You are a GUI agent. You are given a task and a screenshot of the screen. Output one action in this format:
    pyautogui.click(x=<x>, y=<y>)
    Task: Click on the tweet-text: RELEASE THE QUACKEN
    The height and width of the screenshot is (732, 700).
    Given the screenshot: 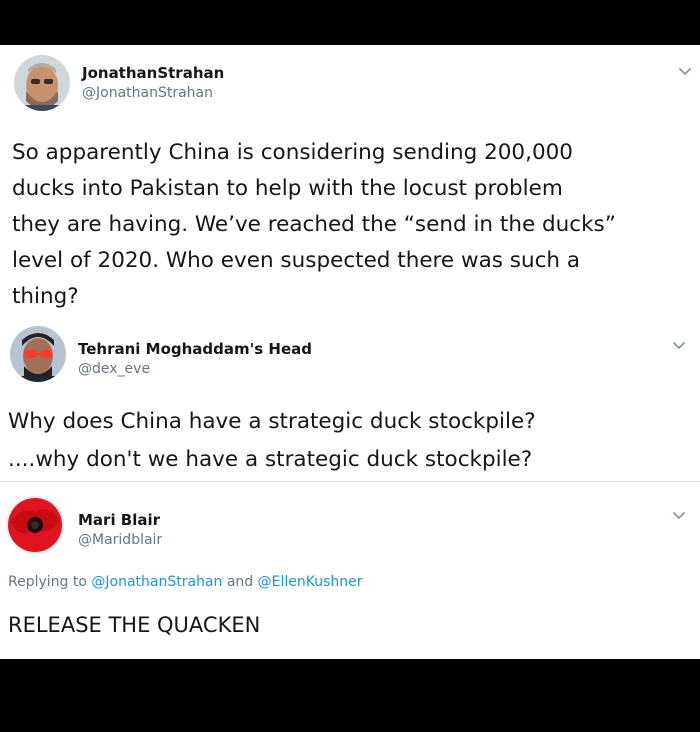 What is the action you would take?
    pyautogui.click(x=134, y=625)
    